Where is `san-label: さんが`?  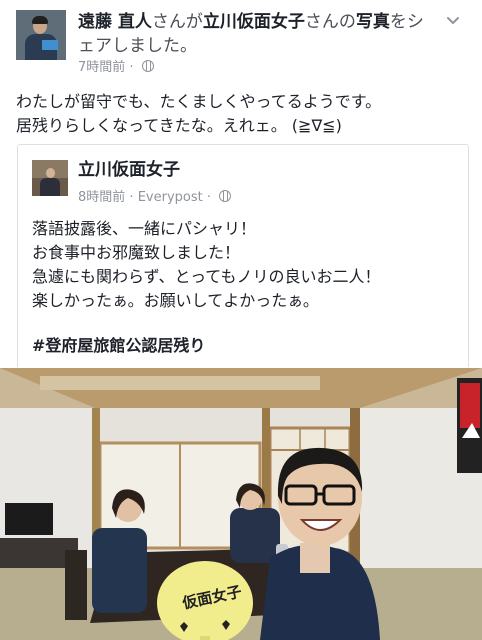
san-label: さんが is located at coordinates (177, 22).